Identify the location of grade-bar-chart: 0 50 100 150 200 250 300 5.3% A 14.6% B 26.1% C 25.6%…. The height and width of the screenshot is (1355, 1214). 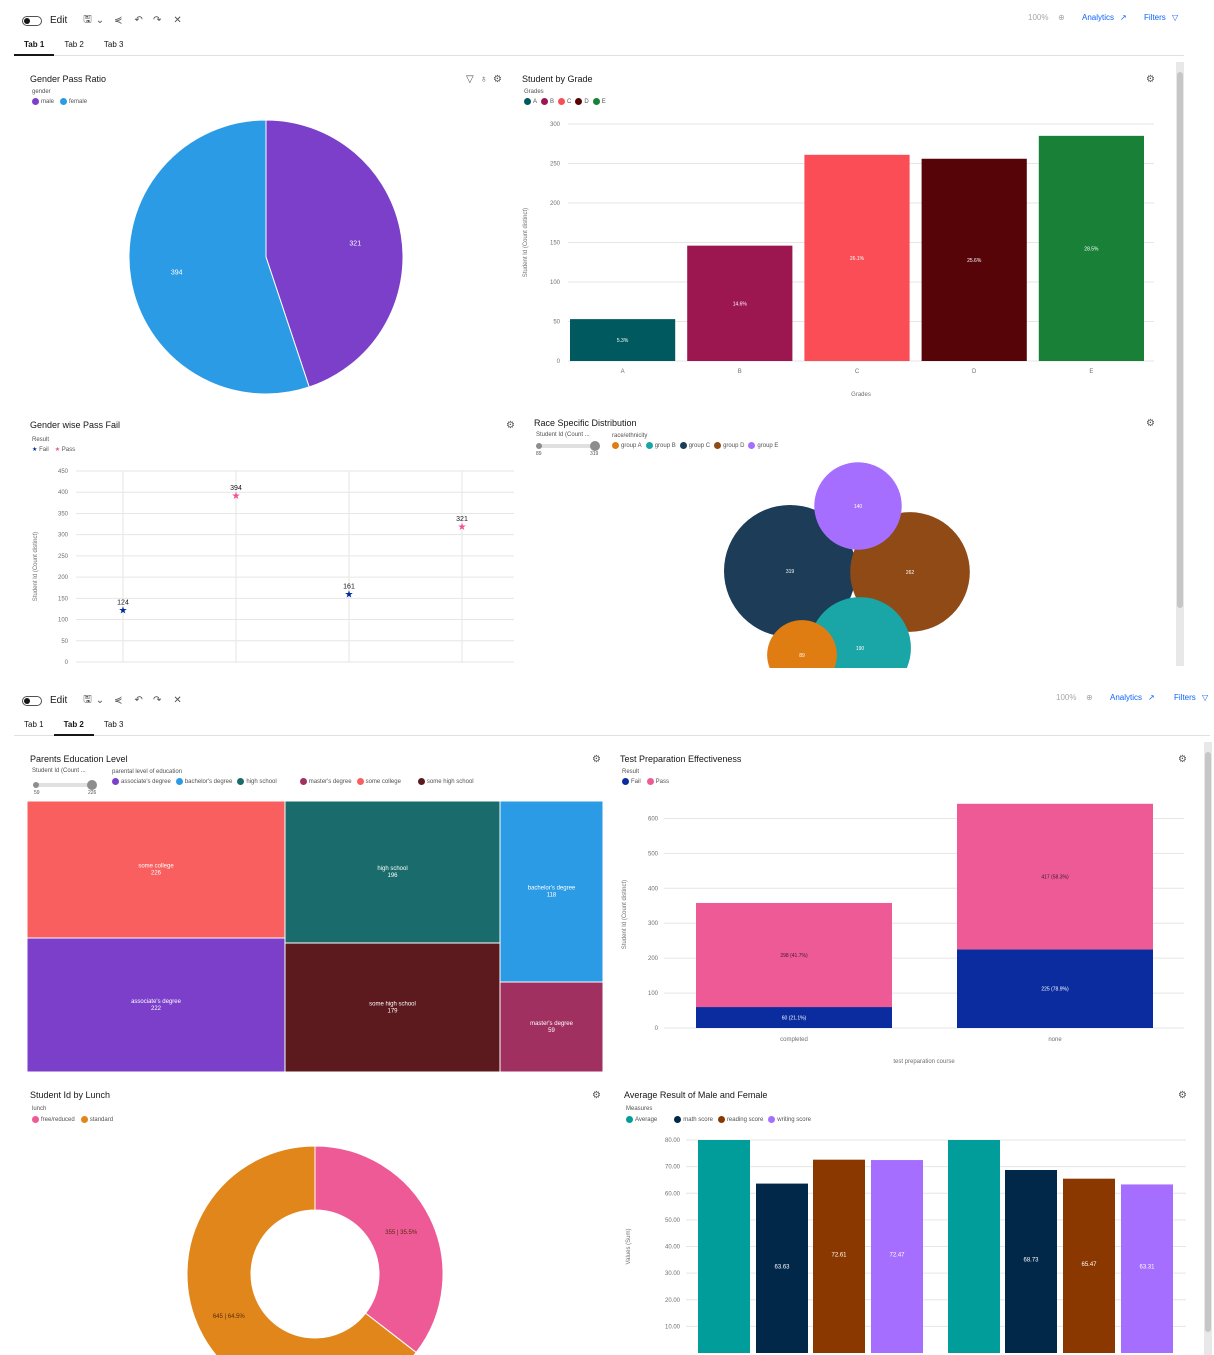
(838, 237).